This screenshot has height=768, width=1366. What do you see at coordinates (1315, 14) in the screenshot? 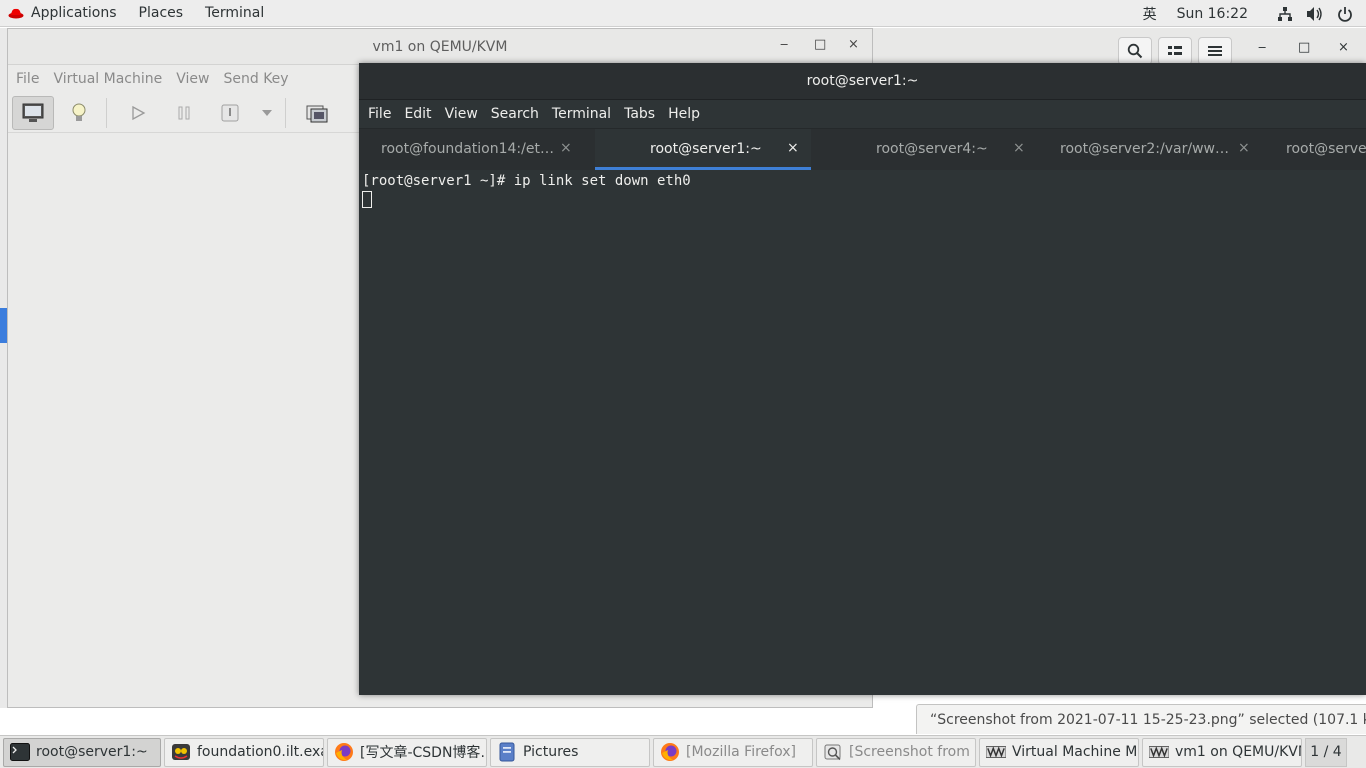
I see `volume-icon` at bounding box center [1315, 14].